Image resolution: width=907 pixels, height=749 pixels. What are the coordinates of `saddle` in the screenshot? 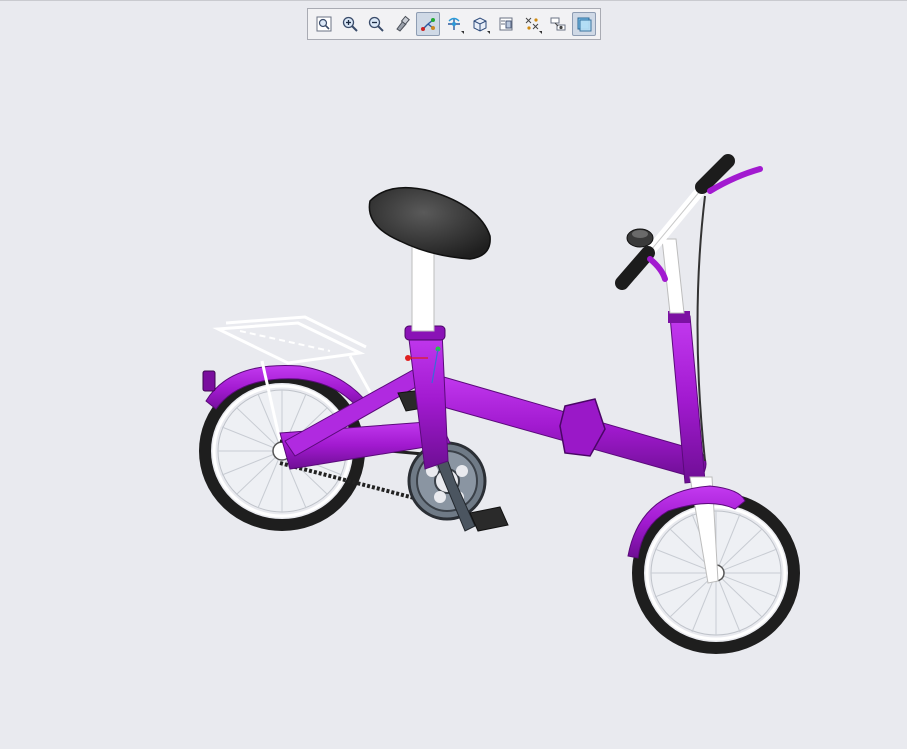 It's located at (429, 223).